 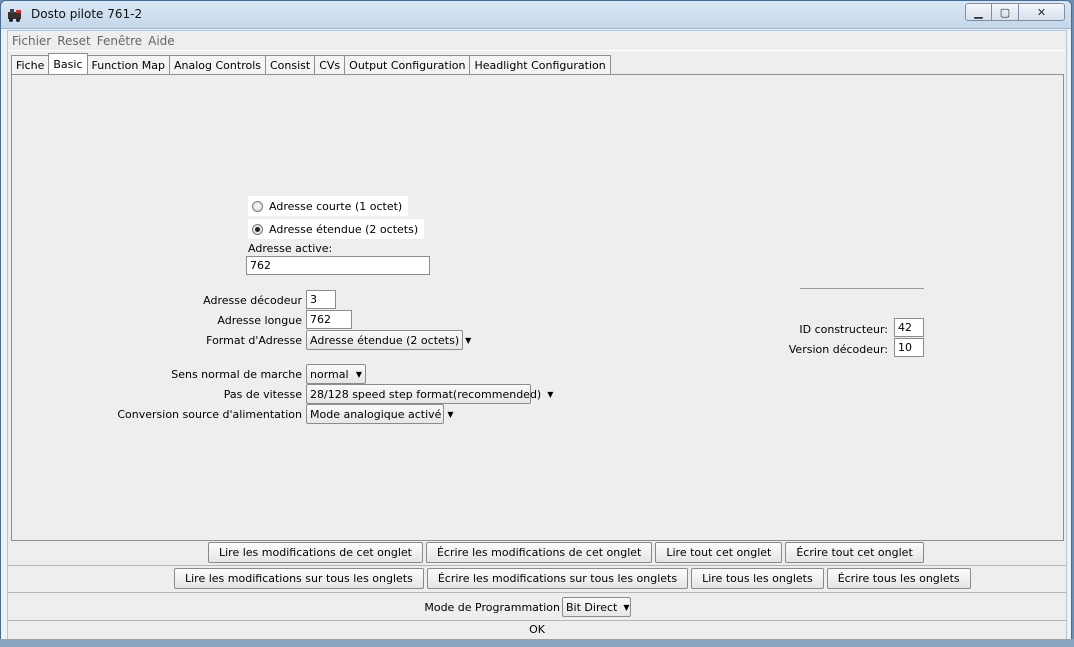 I want to click on radio-long-address: Adresse étendue (2 octets), so click(x=336, y=229).